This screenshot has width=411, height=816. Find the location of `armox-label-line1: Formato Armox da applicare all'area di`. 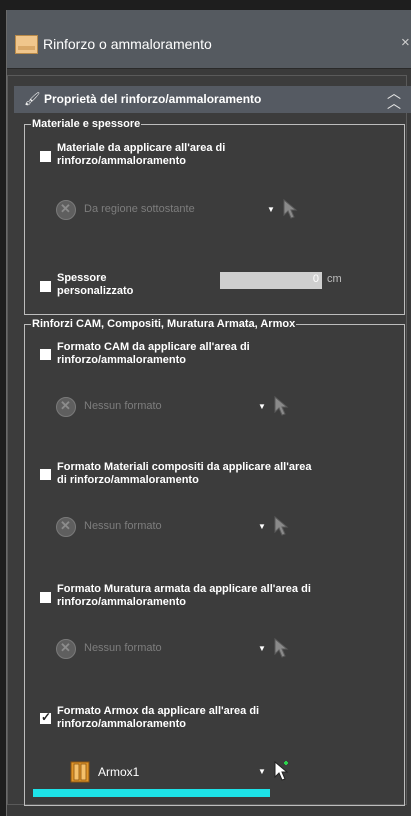

armox-label-line1: Formato Armox da applicare all'area di is located at coordinates (158, 711).